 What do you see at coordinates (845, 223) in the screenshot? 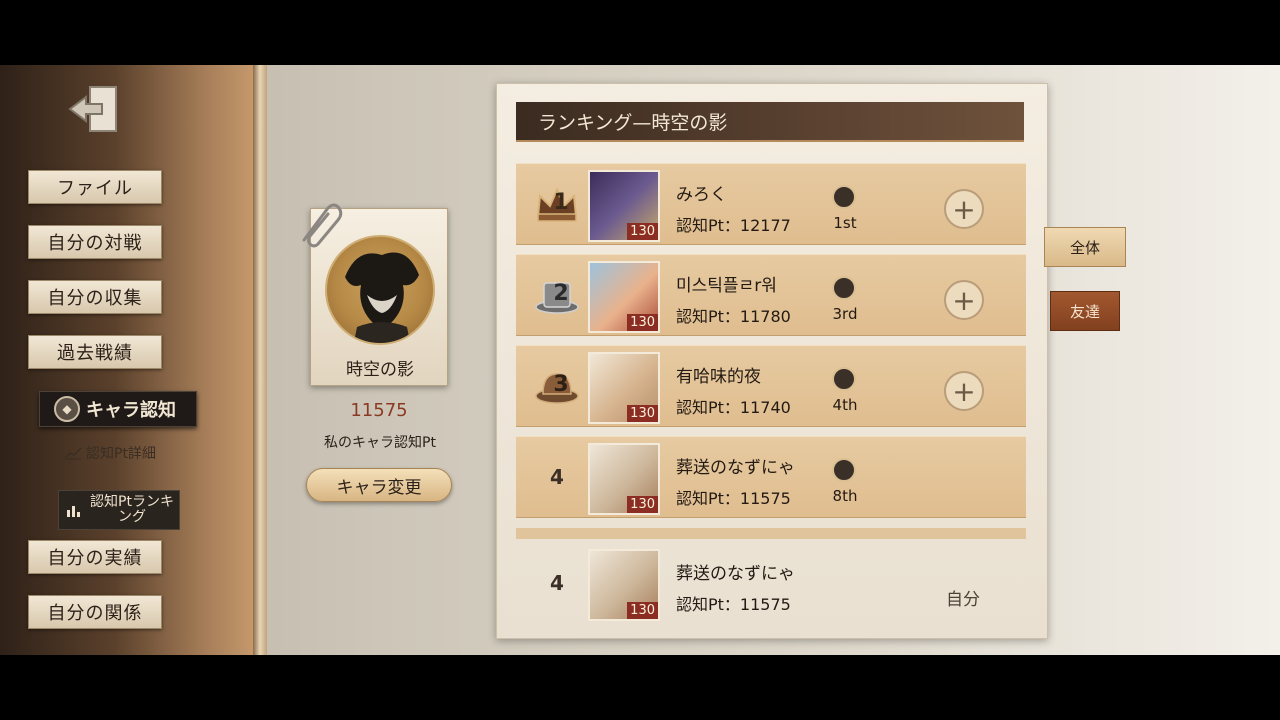
I see `player-place: 1st` at bounding box center [845, 223].